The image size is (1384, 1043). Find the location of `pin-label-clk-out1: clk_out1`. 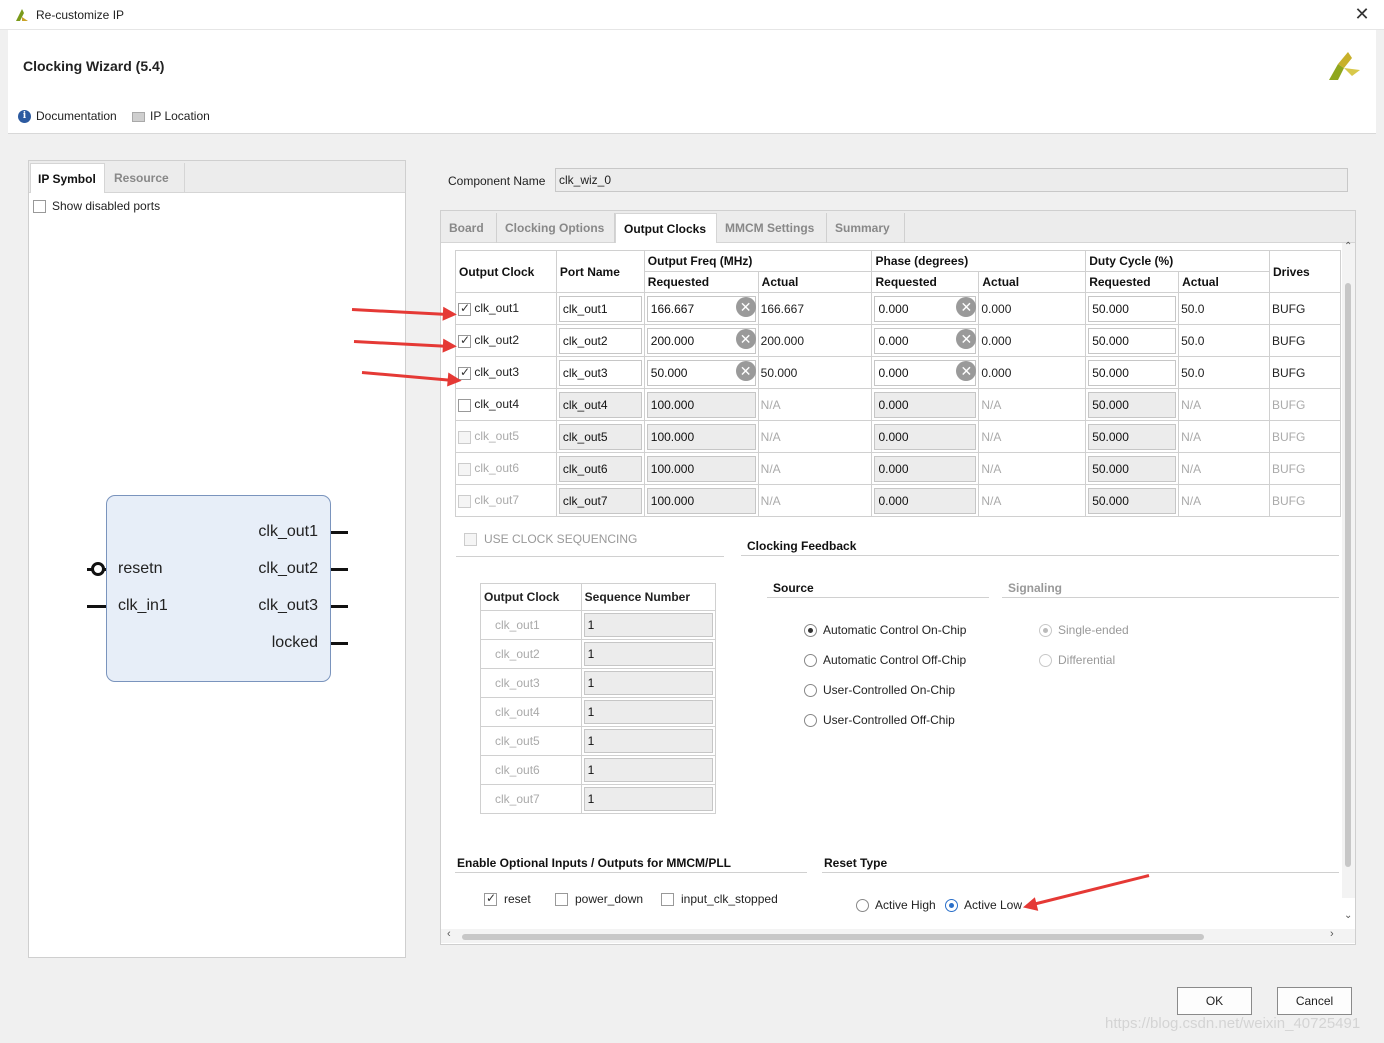

pin-label-clk-out1: clk_out1 is located at coordinates (288, 531).